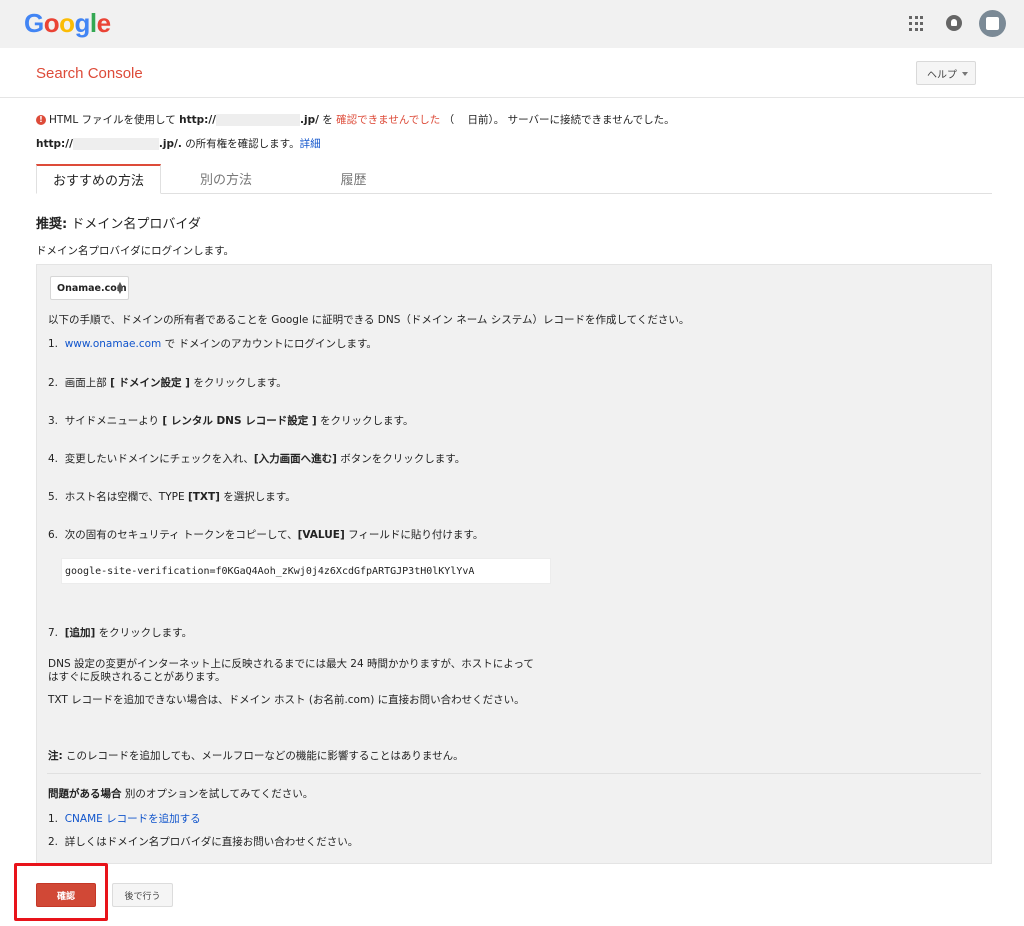 Image resolution: width=1024 pixels, height=926 pixels. I want to click on caret-down-icon, so click(965, 74).